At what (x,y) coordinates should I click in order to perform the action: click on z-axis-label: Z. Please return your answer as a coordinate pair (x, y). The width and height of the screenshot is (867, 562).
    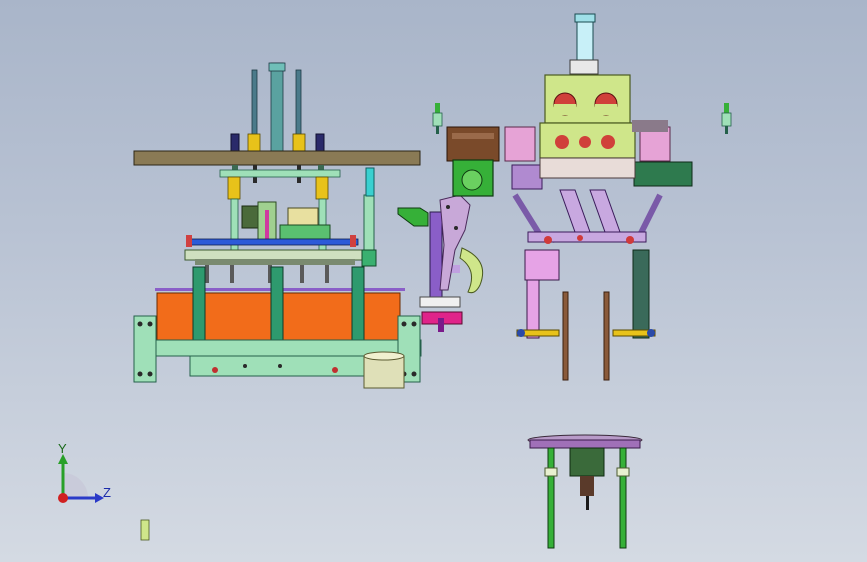
    Looking at the image, I should click on (107, 492).